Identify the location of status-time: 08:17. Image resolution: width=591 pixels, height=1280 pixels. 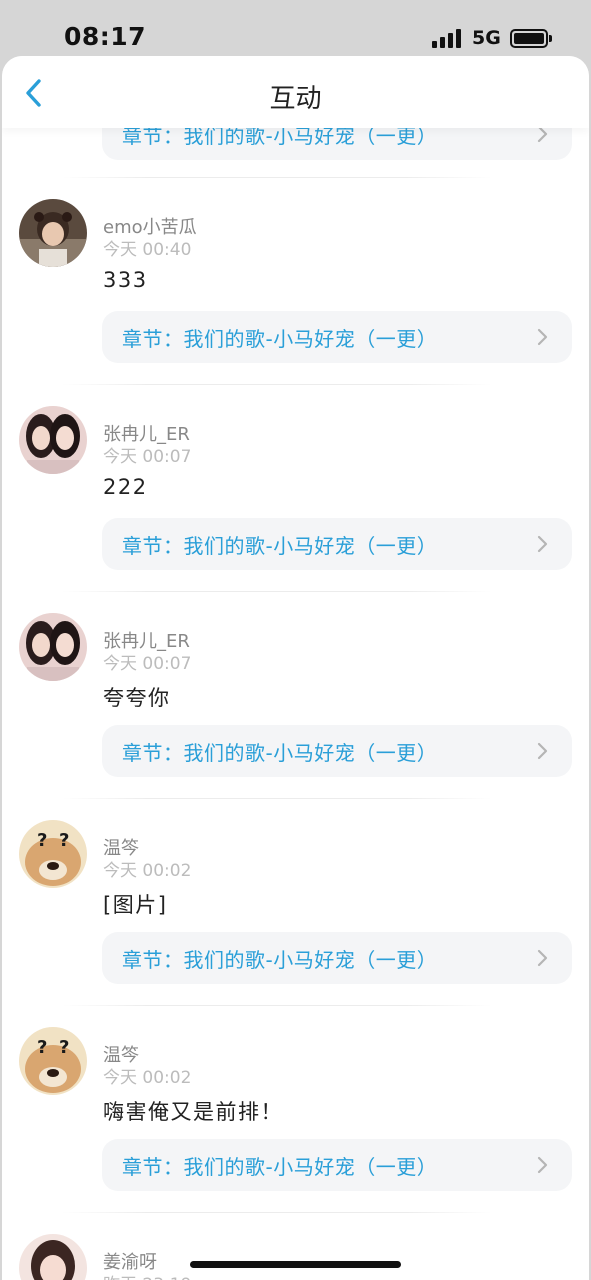
(105, 36).